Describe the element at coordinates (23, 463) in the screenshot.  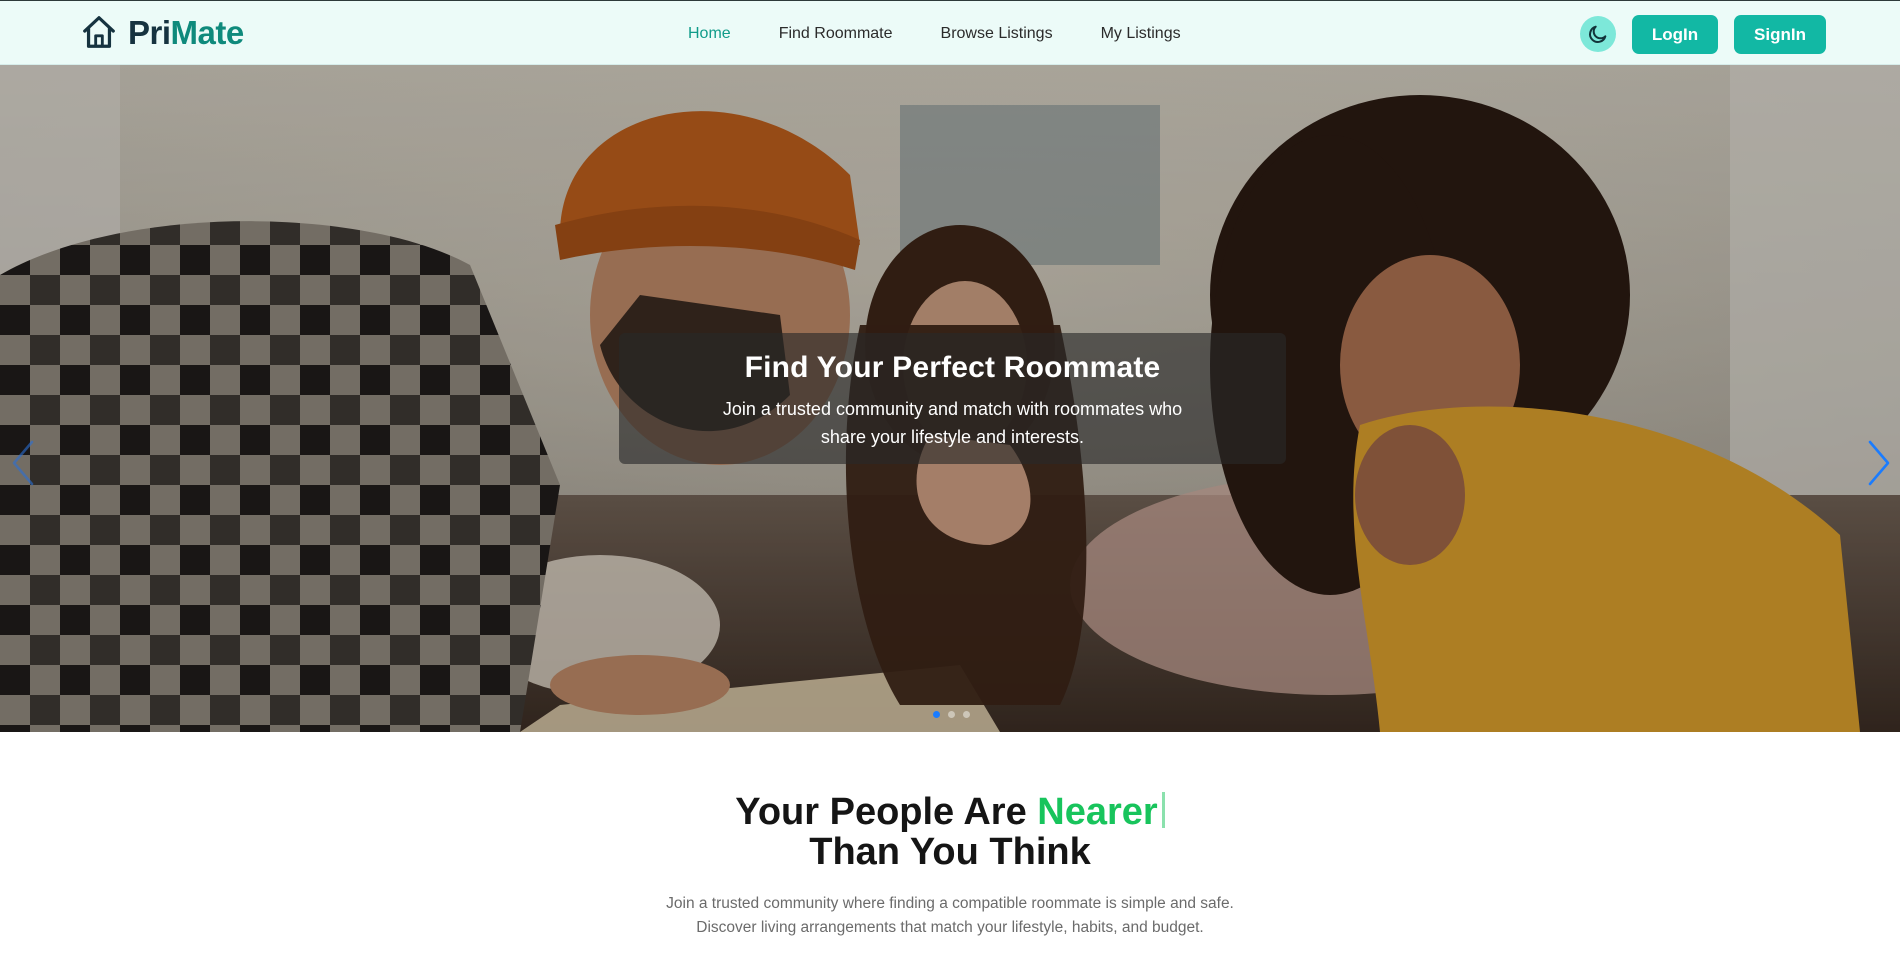
I see `chevron-left-icon` at that location.